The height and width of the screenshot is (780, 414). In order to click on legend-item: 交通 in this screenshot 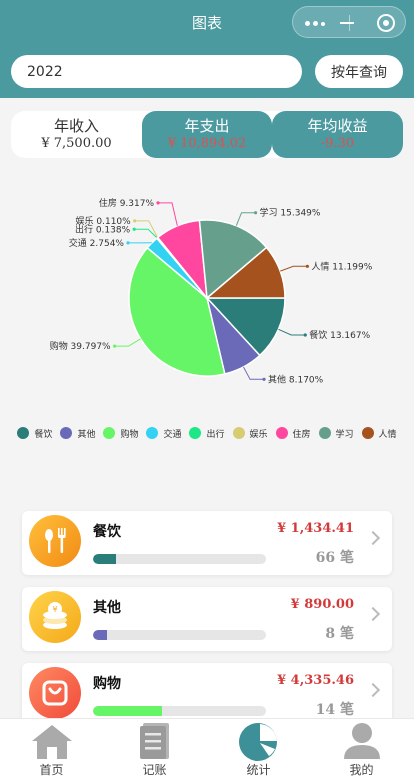, I will do `click(163, 435)`.